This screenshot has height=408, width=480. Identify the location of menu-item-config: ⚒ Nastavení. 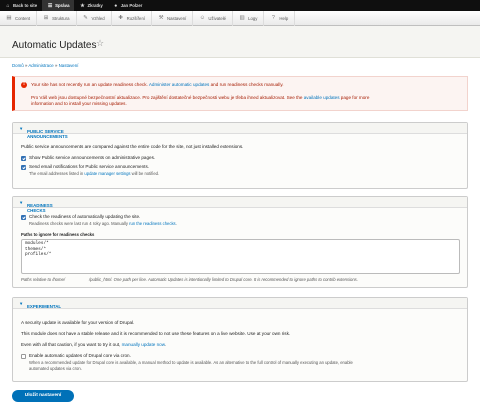
(173, 18).